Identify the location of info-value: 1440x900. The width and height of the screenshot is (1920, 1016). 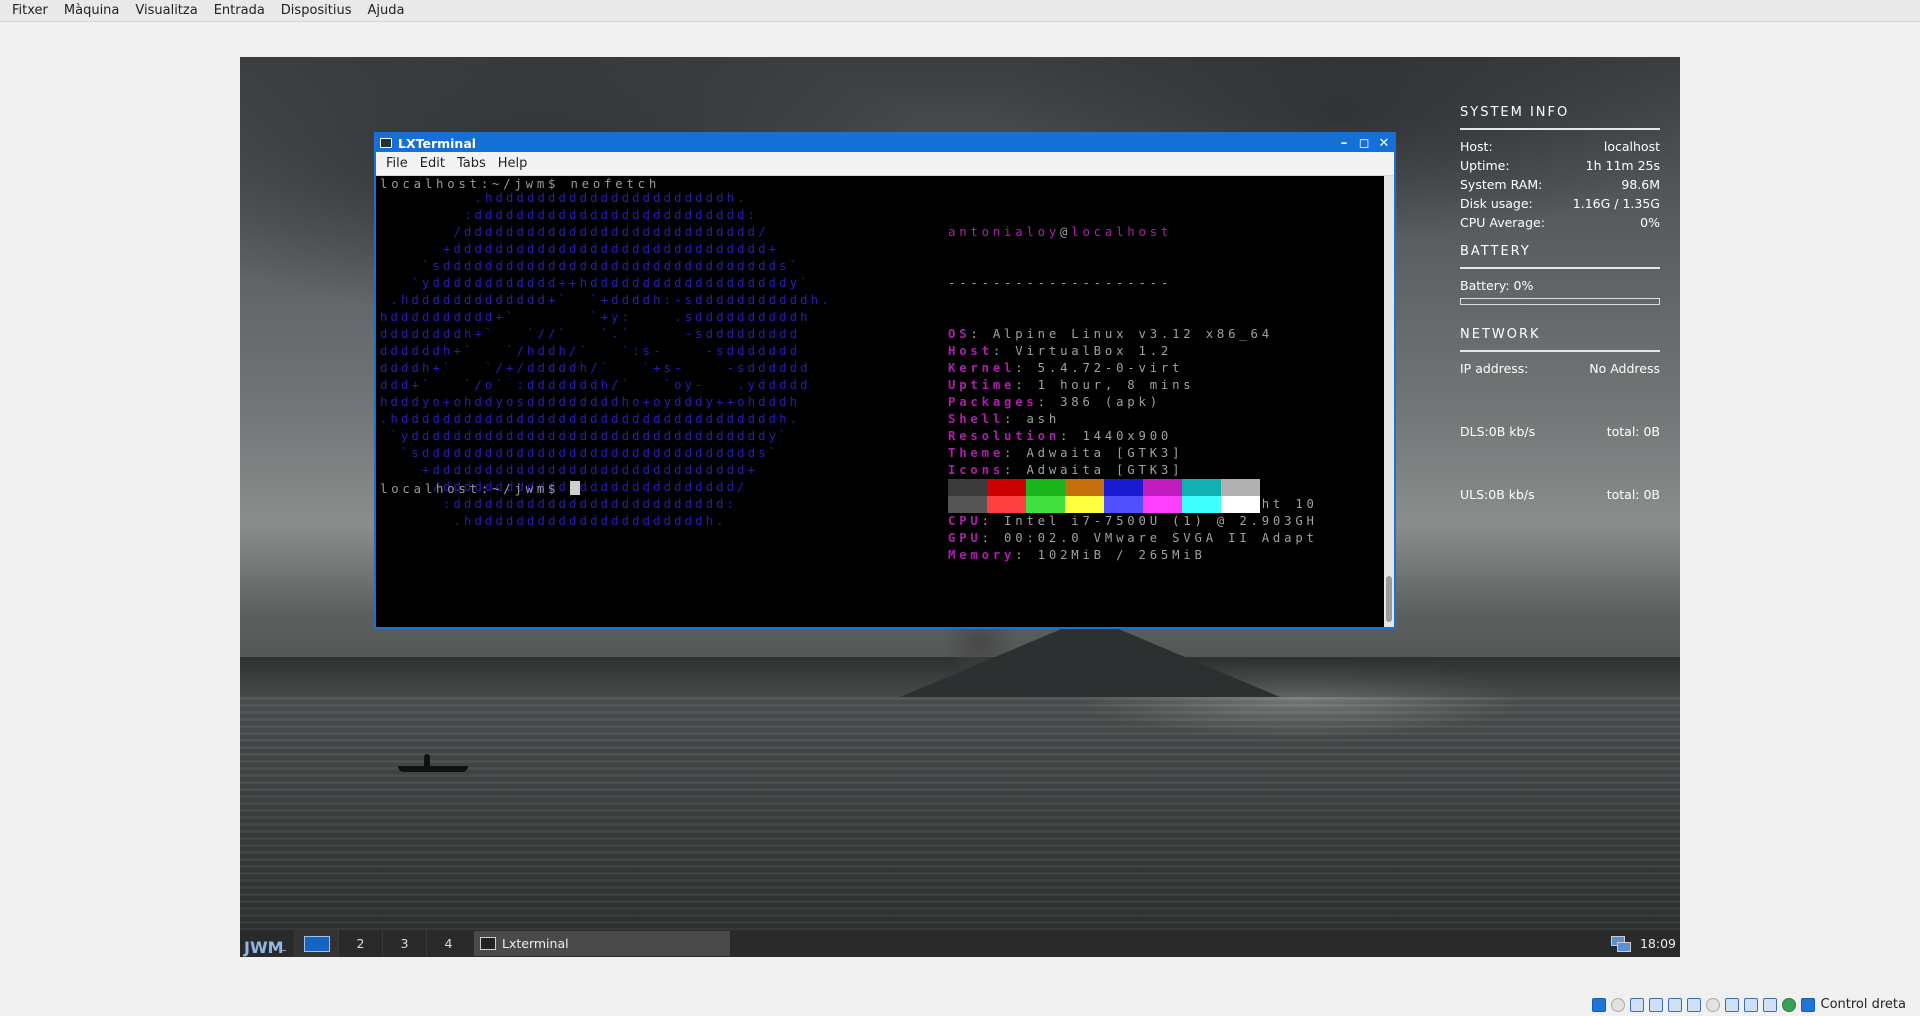
(1127, 436).